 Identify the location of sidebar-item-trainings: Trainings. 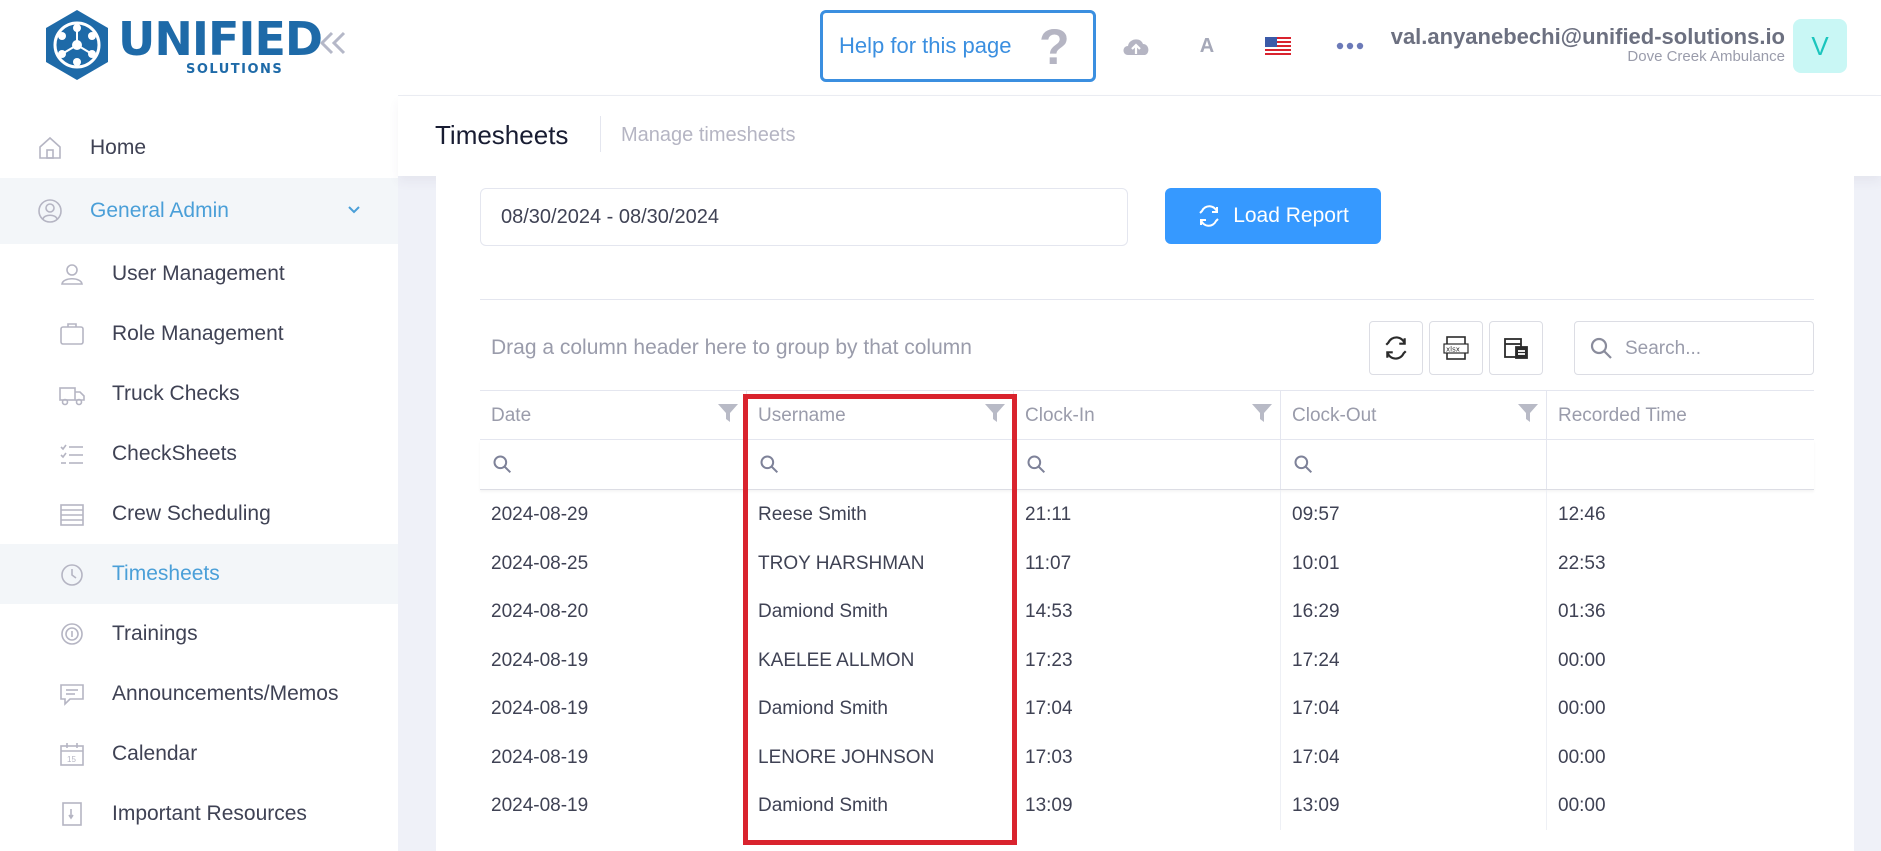
(199, 634).